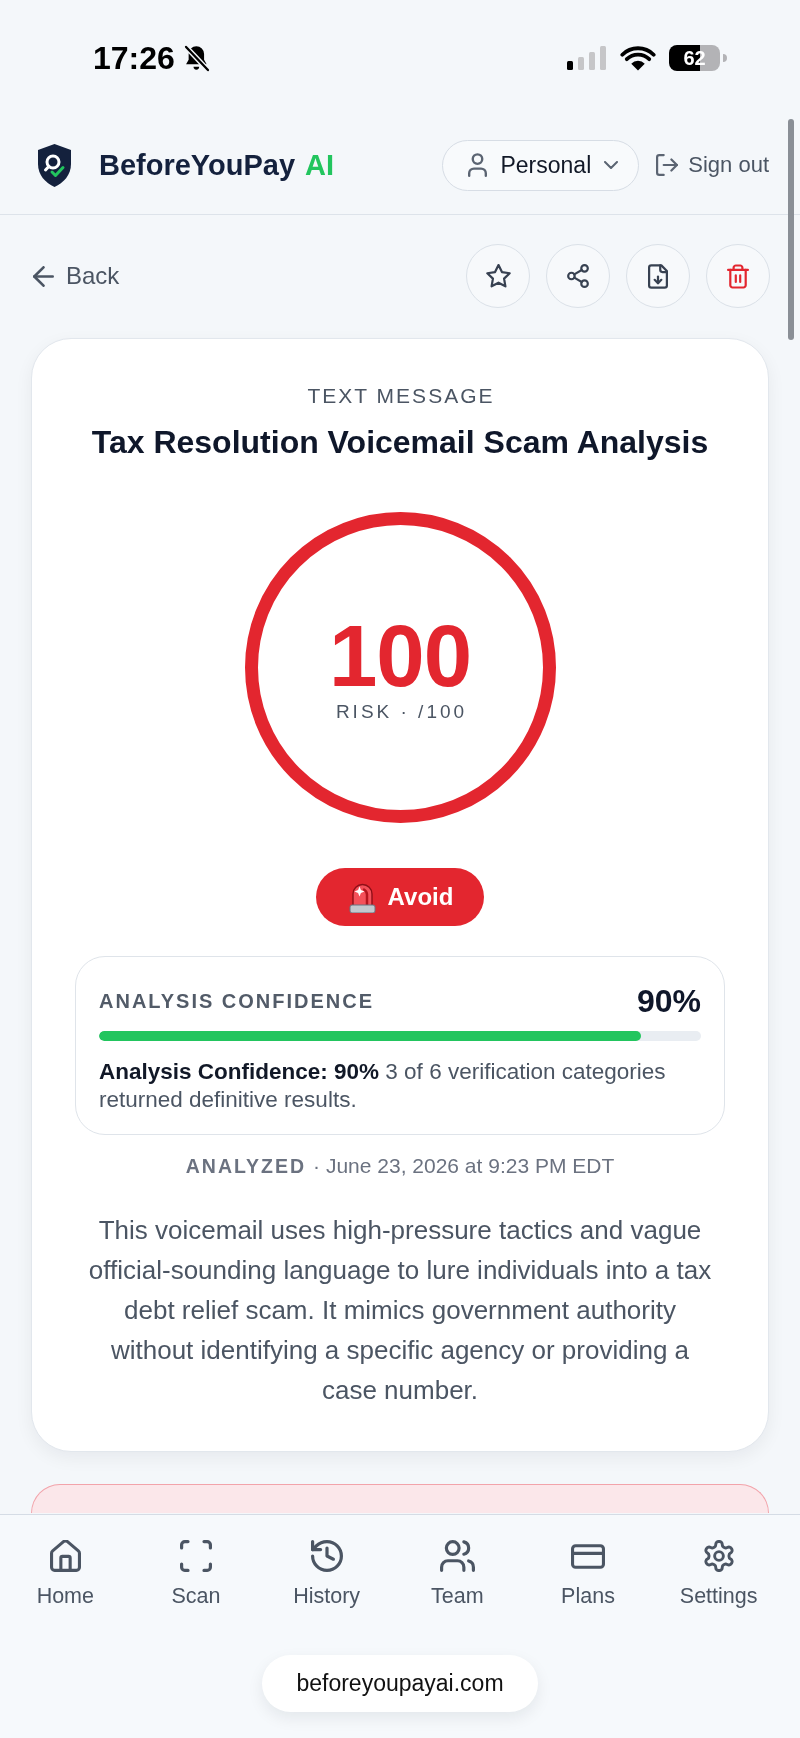  I want to click on scan-frame-icon, so click(196, 1556).